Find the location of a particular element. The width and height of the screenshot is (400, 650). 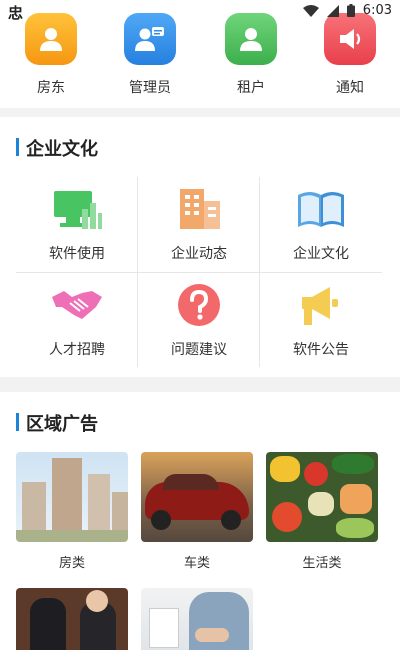

status-time: 6:03 is located at coordinates (377, 10).